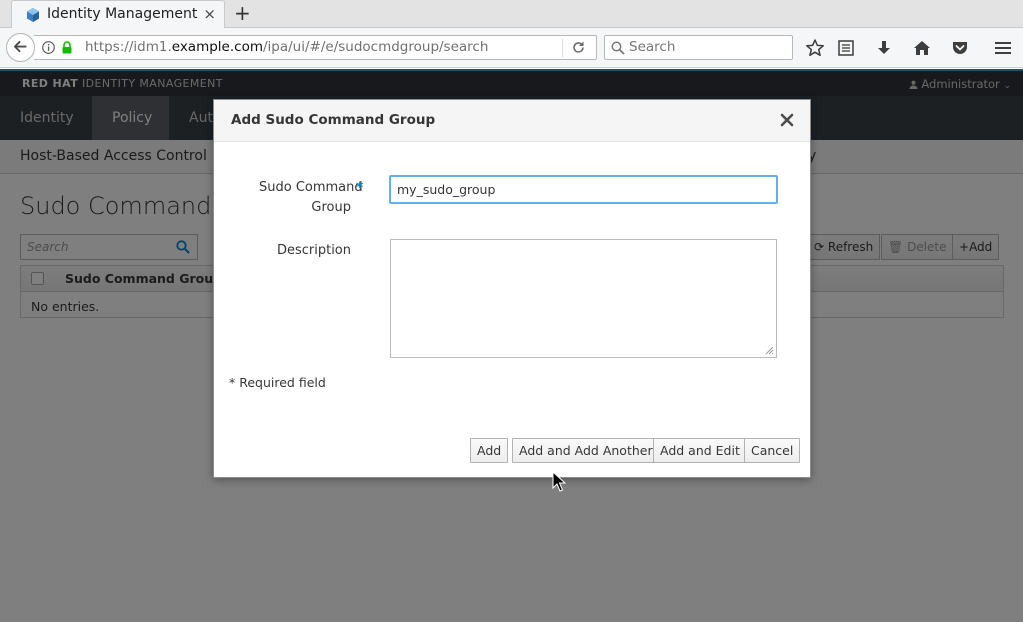  What do you see at coordinates (769, 350) in the screenshot?
I see `resize-grip-icon` at bounding box center [769, 350].